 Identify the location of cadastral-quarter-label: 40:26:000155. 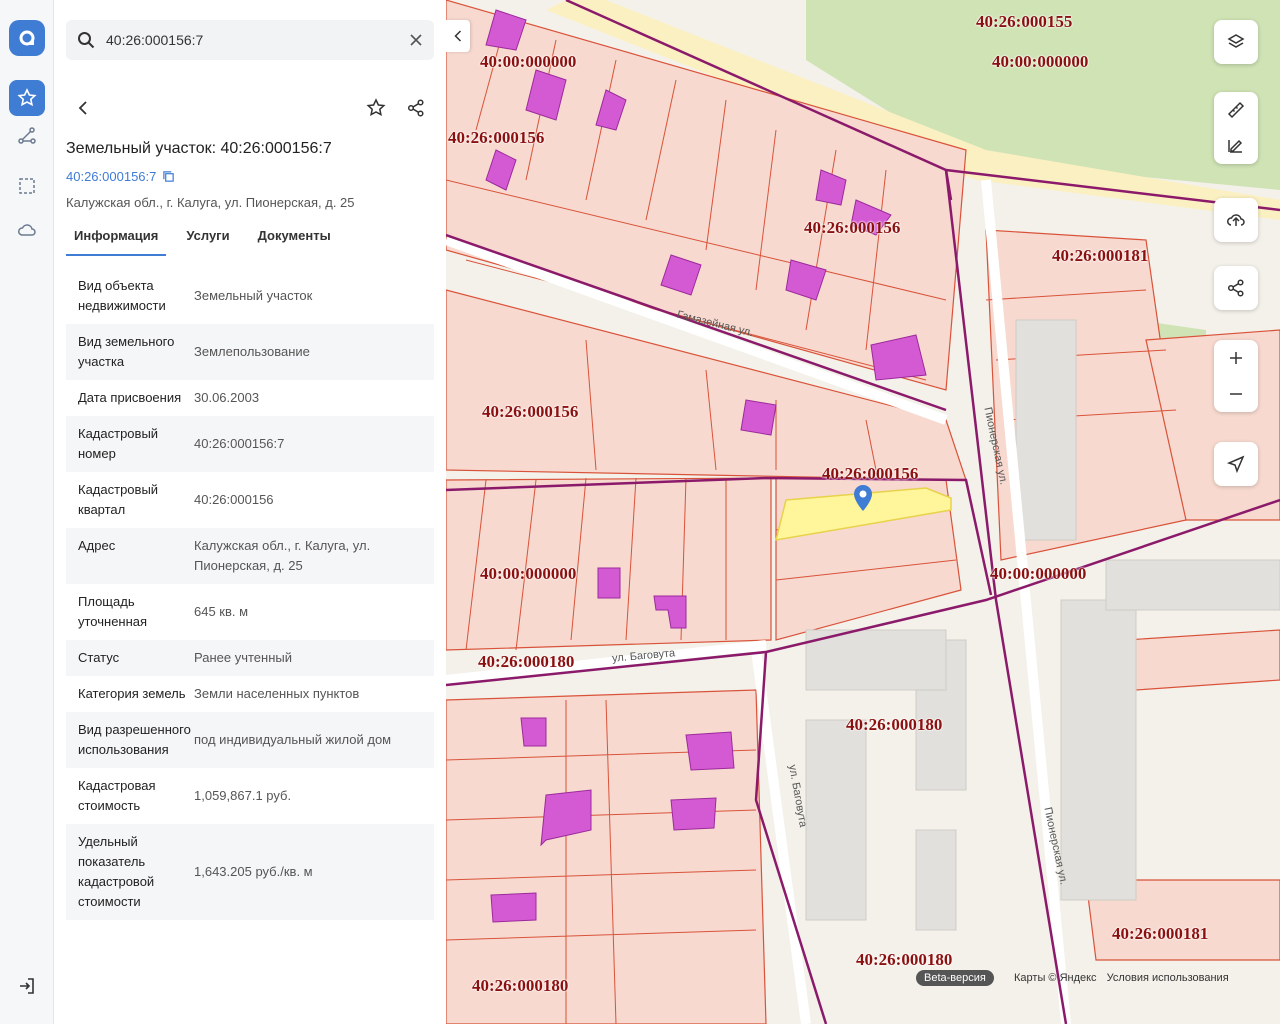
(1024, 22).